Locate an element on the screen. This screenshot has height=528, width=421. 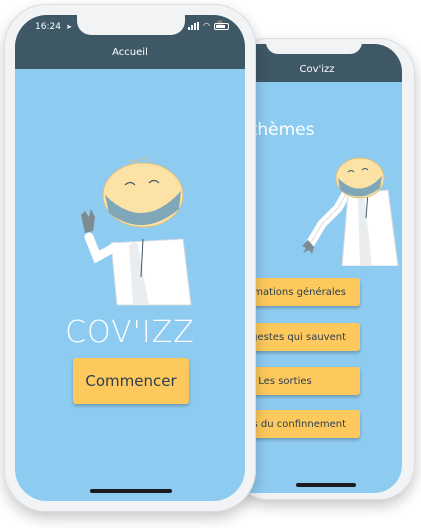
home-header-title: Accueil is located at coordinates (130, 52).